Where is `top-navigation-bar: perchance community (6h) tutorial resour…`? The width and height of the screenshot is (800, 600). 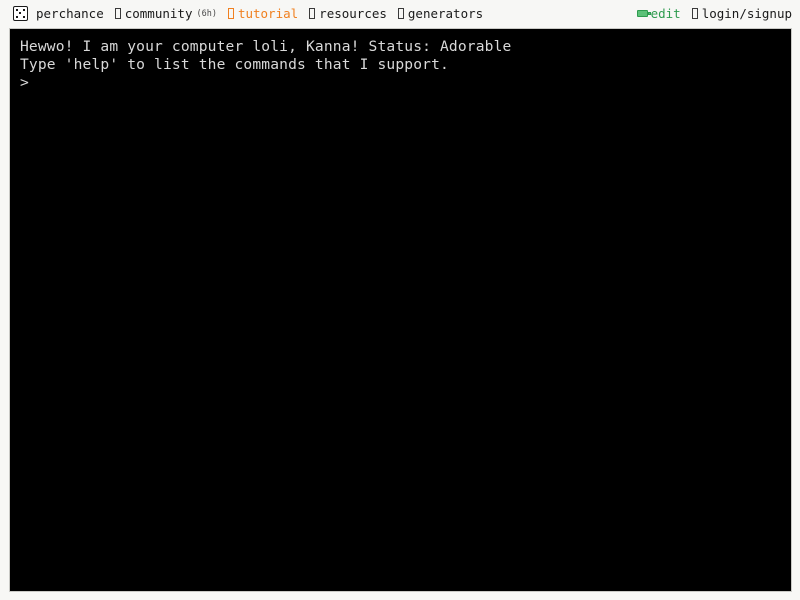
top-navigation-bar: perchance community (6h) tutorial resour… is located at coordinates (400, 13).